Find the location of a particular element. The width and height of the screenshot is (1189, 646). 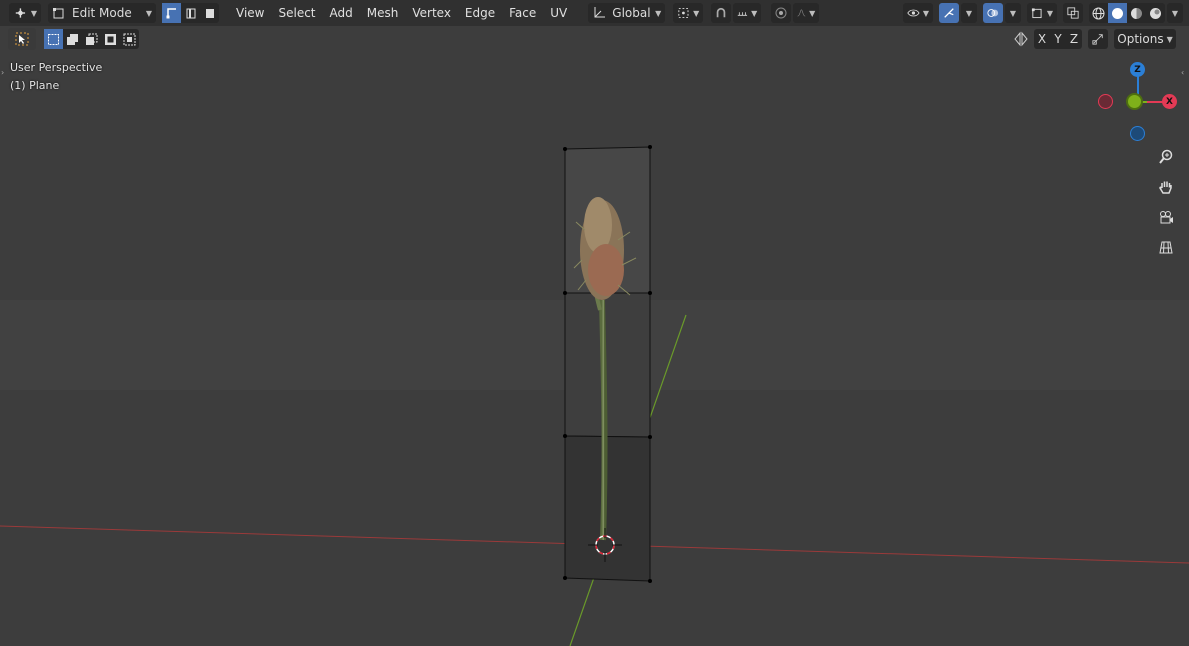

select-box-icon is located at coordinates (22, 39).